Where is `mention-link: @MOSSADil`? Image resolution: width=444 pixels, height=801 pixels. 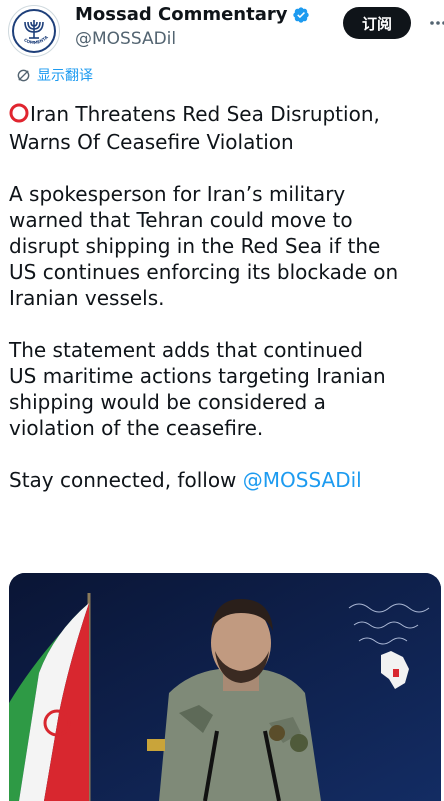
mention-link: @MOSSADil is located at coordinates (302, 480).